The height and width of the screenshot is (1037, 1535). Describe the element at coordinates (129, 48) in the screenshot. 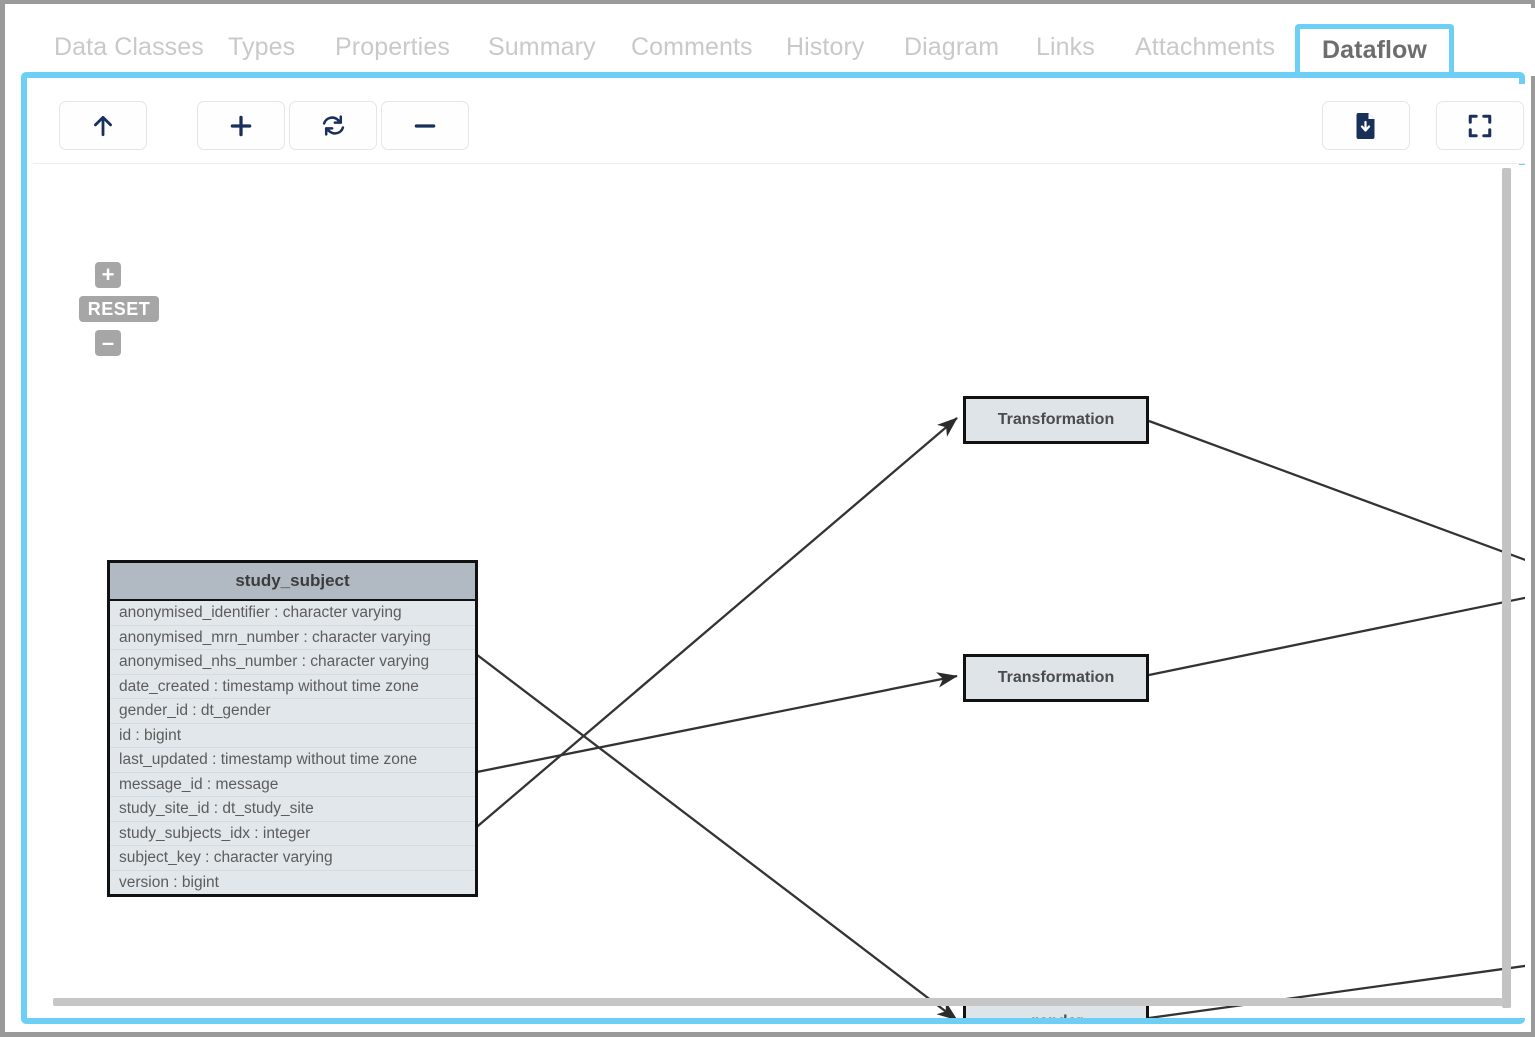

I see `tab-data-classes: Data Classes` at that location.